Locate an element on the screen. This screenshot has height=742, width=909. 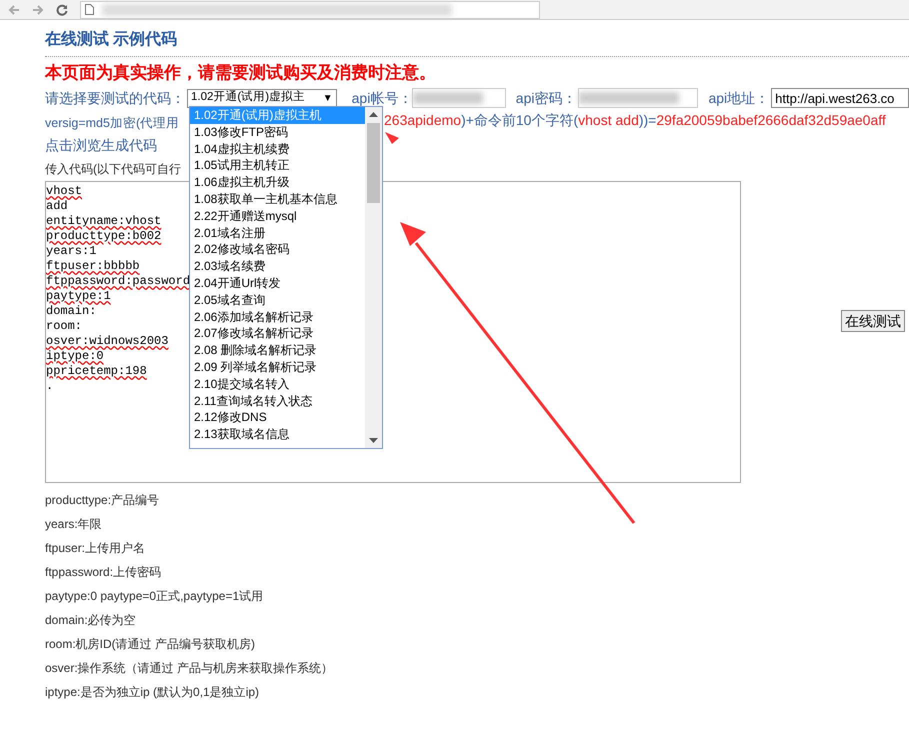
dropdown-option: 2.13获取域名信息 is located at coordinates (277, 434).